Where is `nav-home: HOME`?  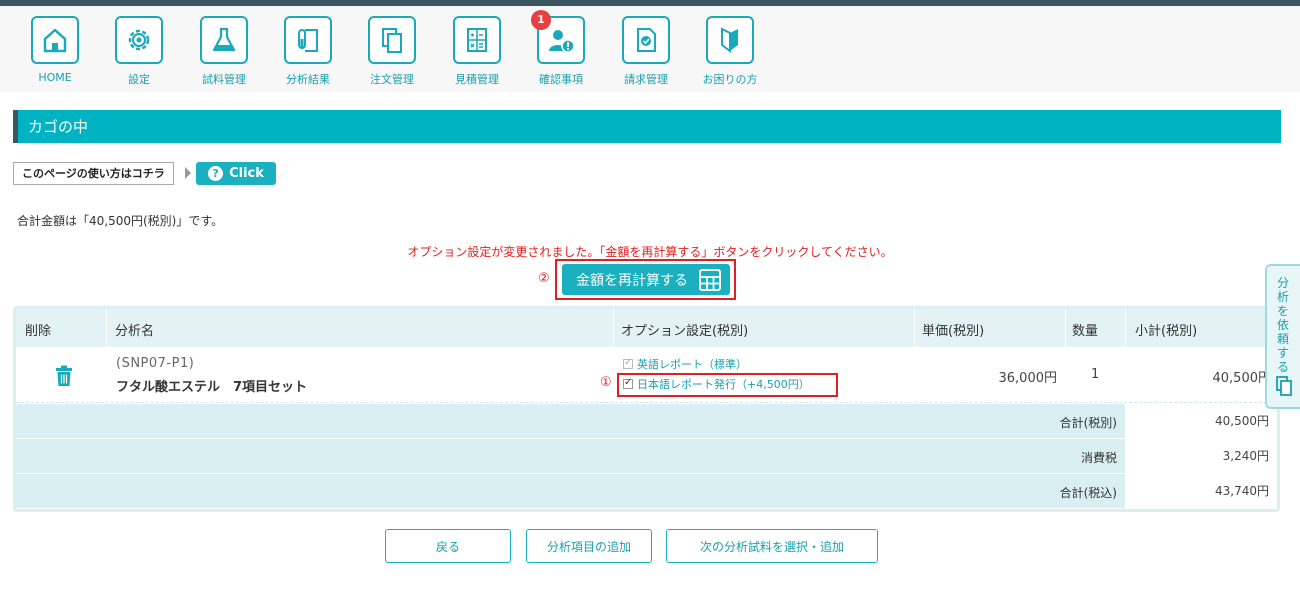
nav-home: HOME is located at coordinates (55, 50).